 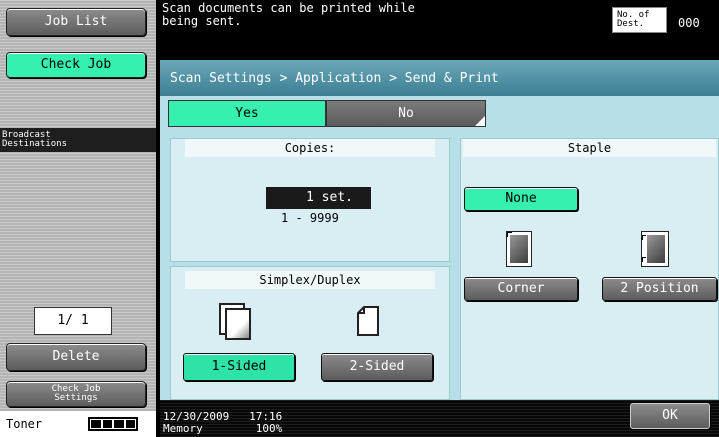 What do you see at coordinates (113, 424) in the screenshot?
I see `toner-gauge-icon` at bounding box center [113, 424].